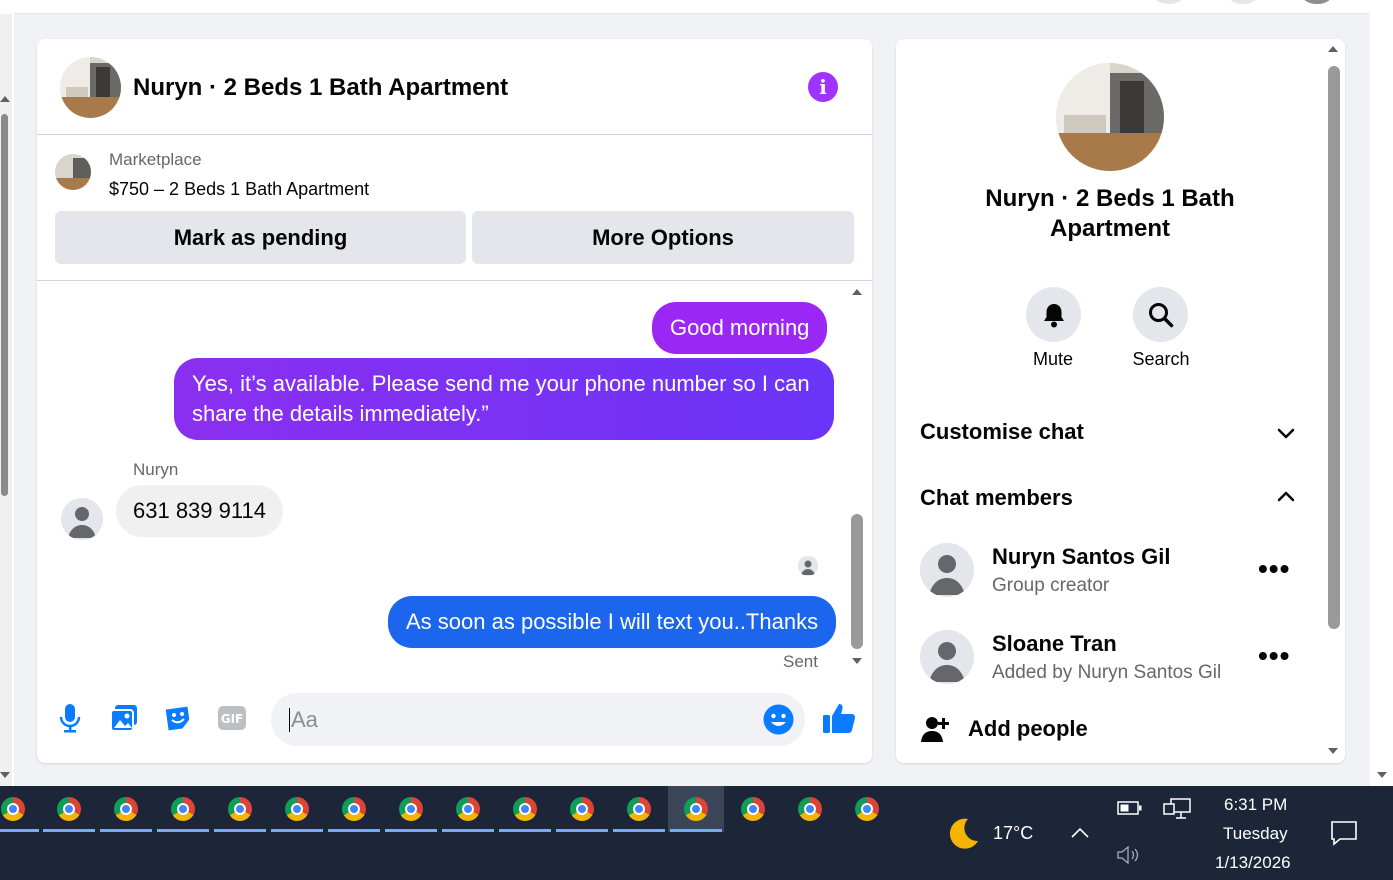  I want to click on gif-icon: GIF, so click(232, 718).